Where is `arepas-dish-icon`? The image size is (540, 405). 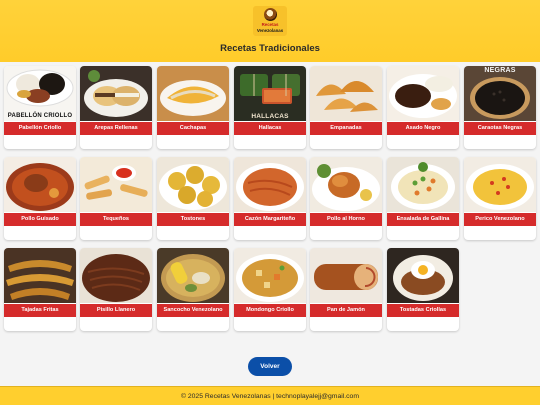
arepas-dish-icon is located at coordinates (116, 93).